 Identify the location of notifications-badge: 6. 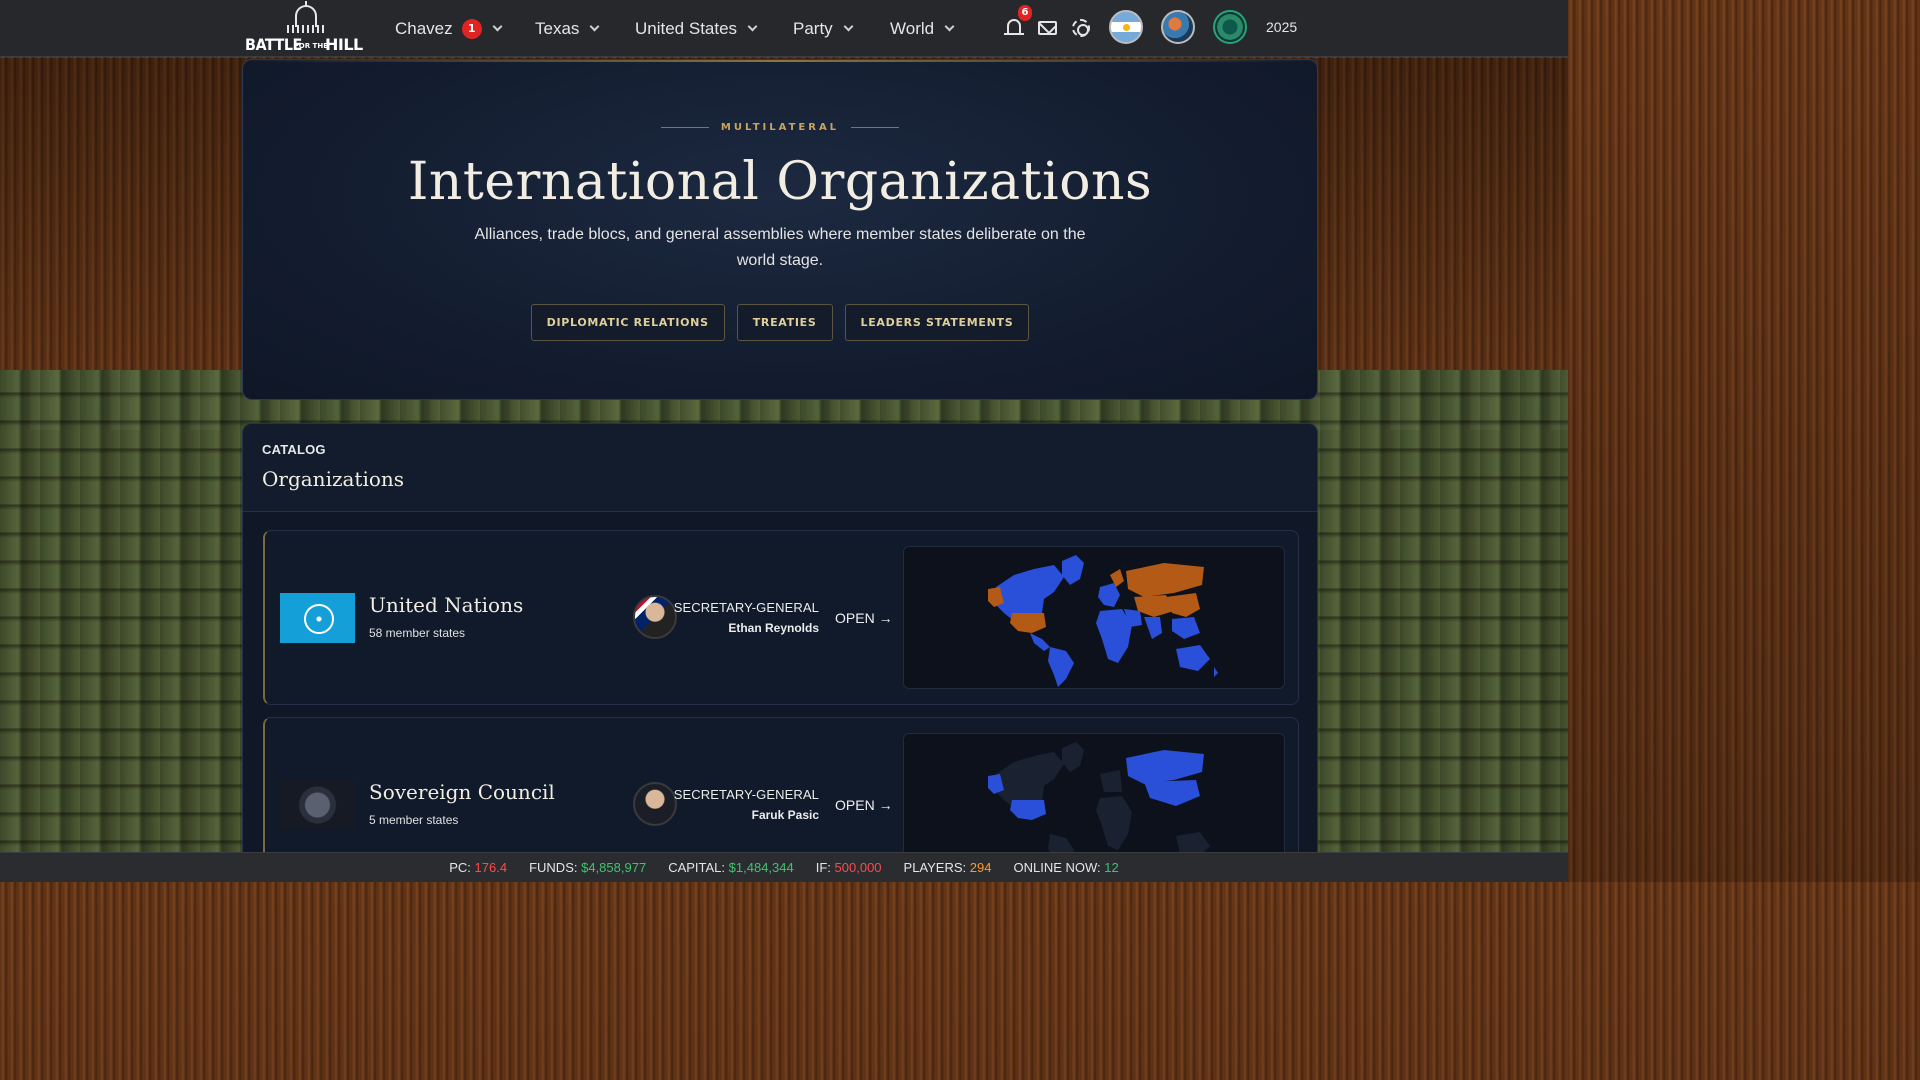
(1025, 13).